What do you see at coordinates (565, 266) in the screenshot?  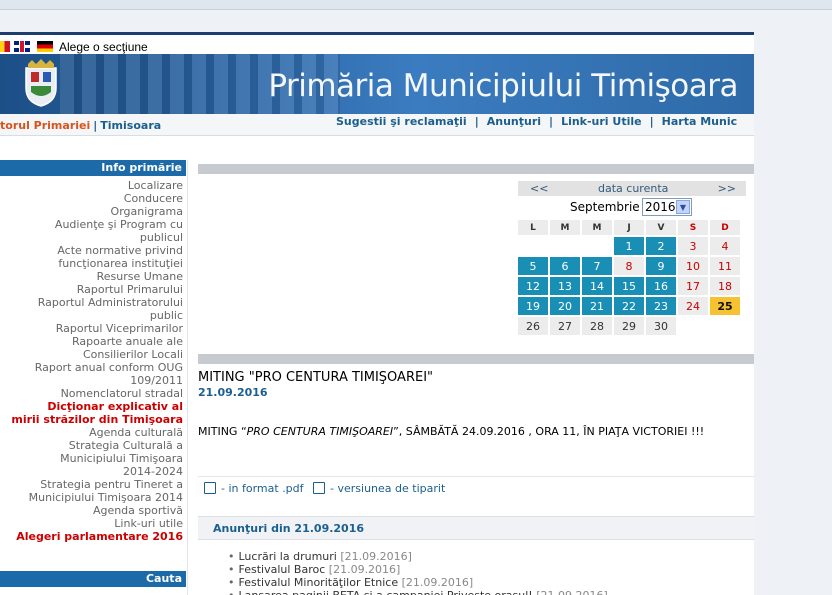 I see `calendar-day: 6` at bounding box center [565, 266].